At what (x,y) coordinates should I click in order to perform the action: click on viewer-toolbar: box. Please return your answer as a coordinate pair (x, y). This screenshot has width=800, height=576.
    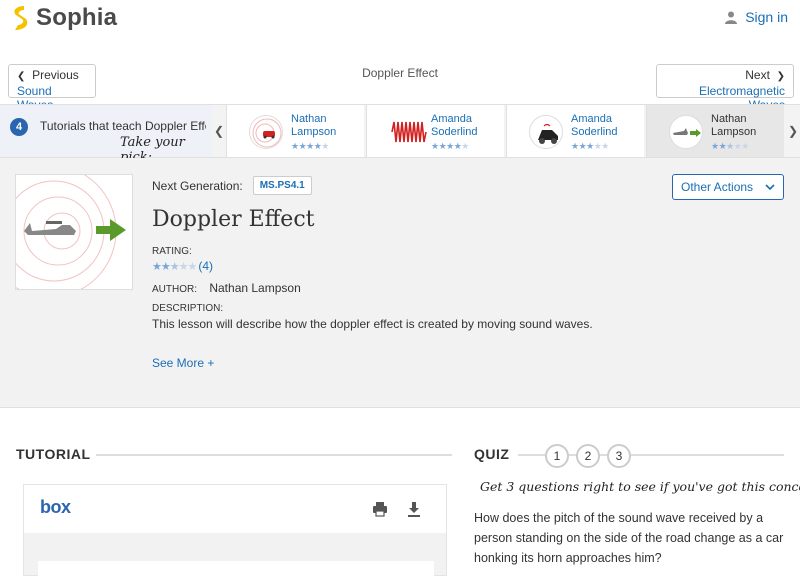
    Looking at the image, I should click on (235, 509).